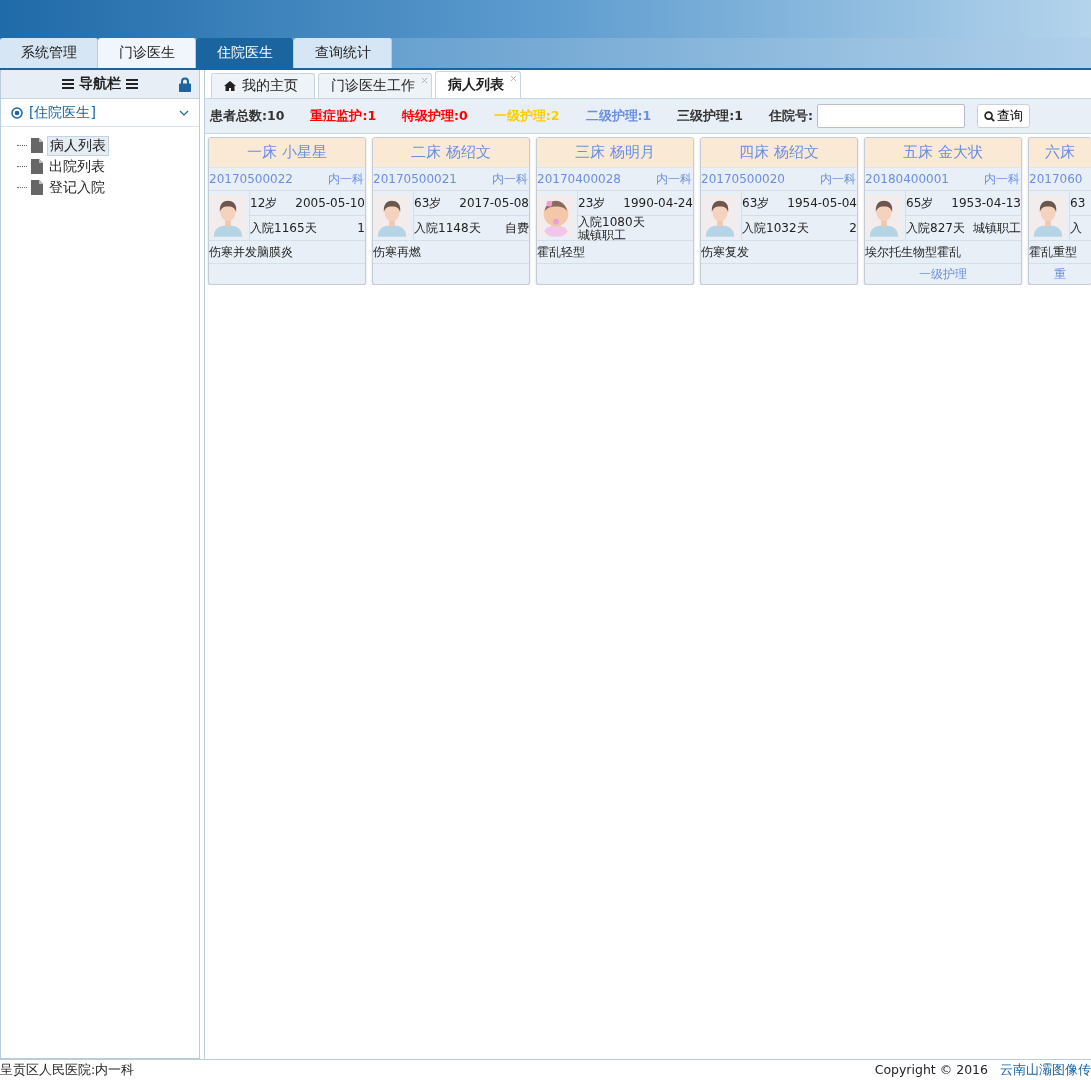  What do you see at coordinates (451, 211) in the screenshot?
I see `patient-card: 二床 杨绍文 20170500021 内一科 63岁 2017-05-08 入院1148天 自费 伤寒再燃` at bounding box center [451, 211].